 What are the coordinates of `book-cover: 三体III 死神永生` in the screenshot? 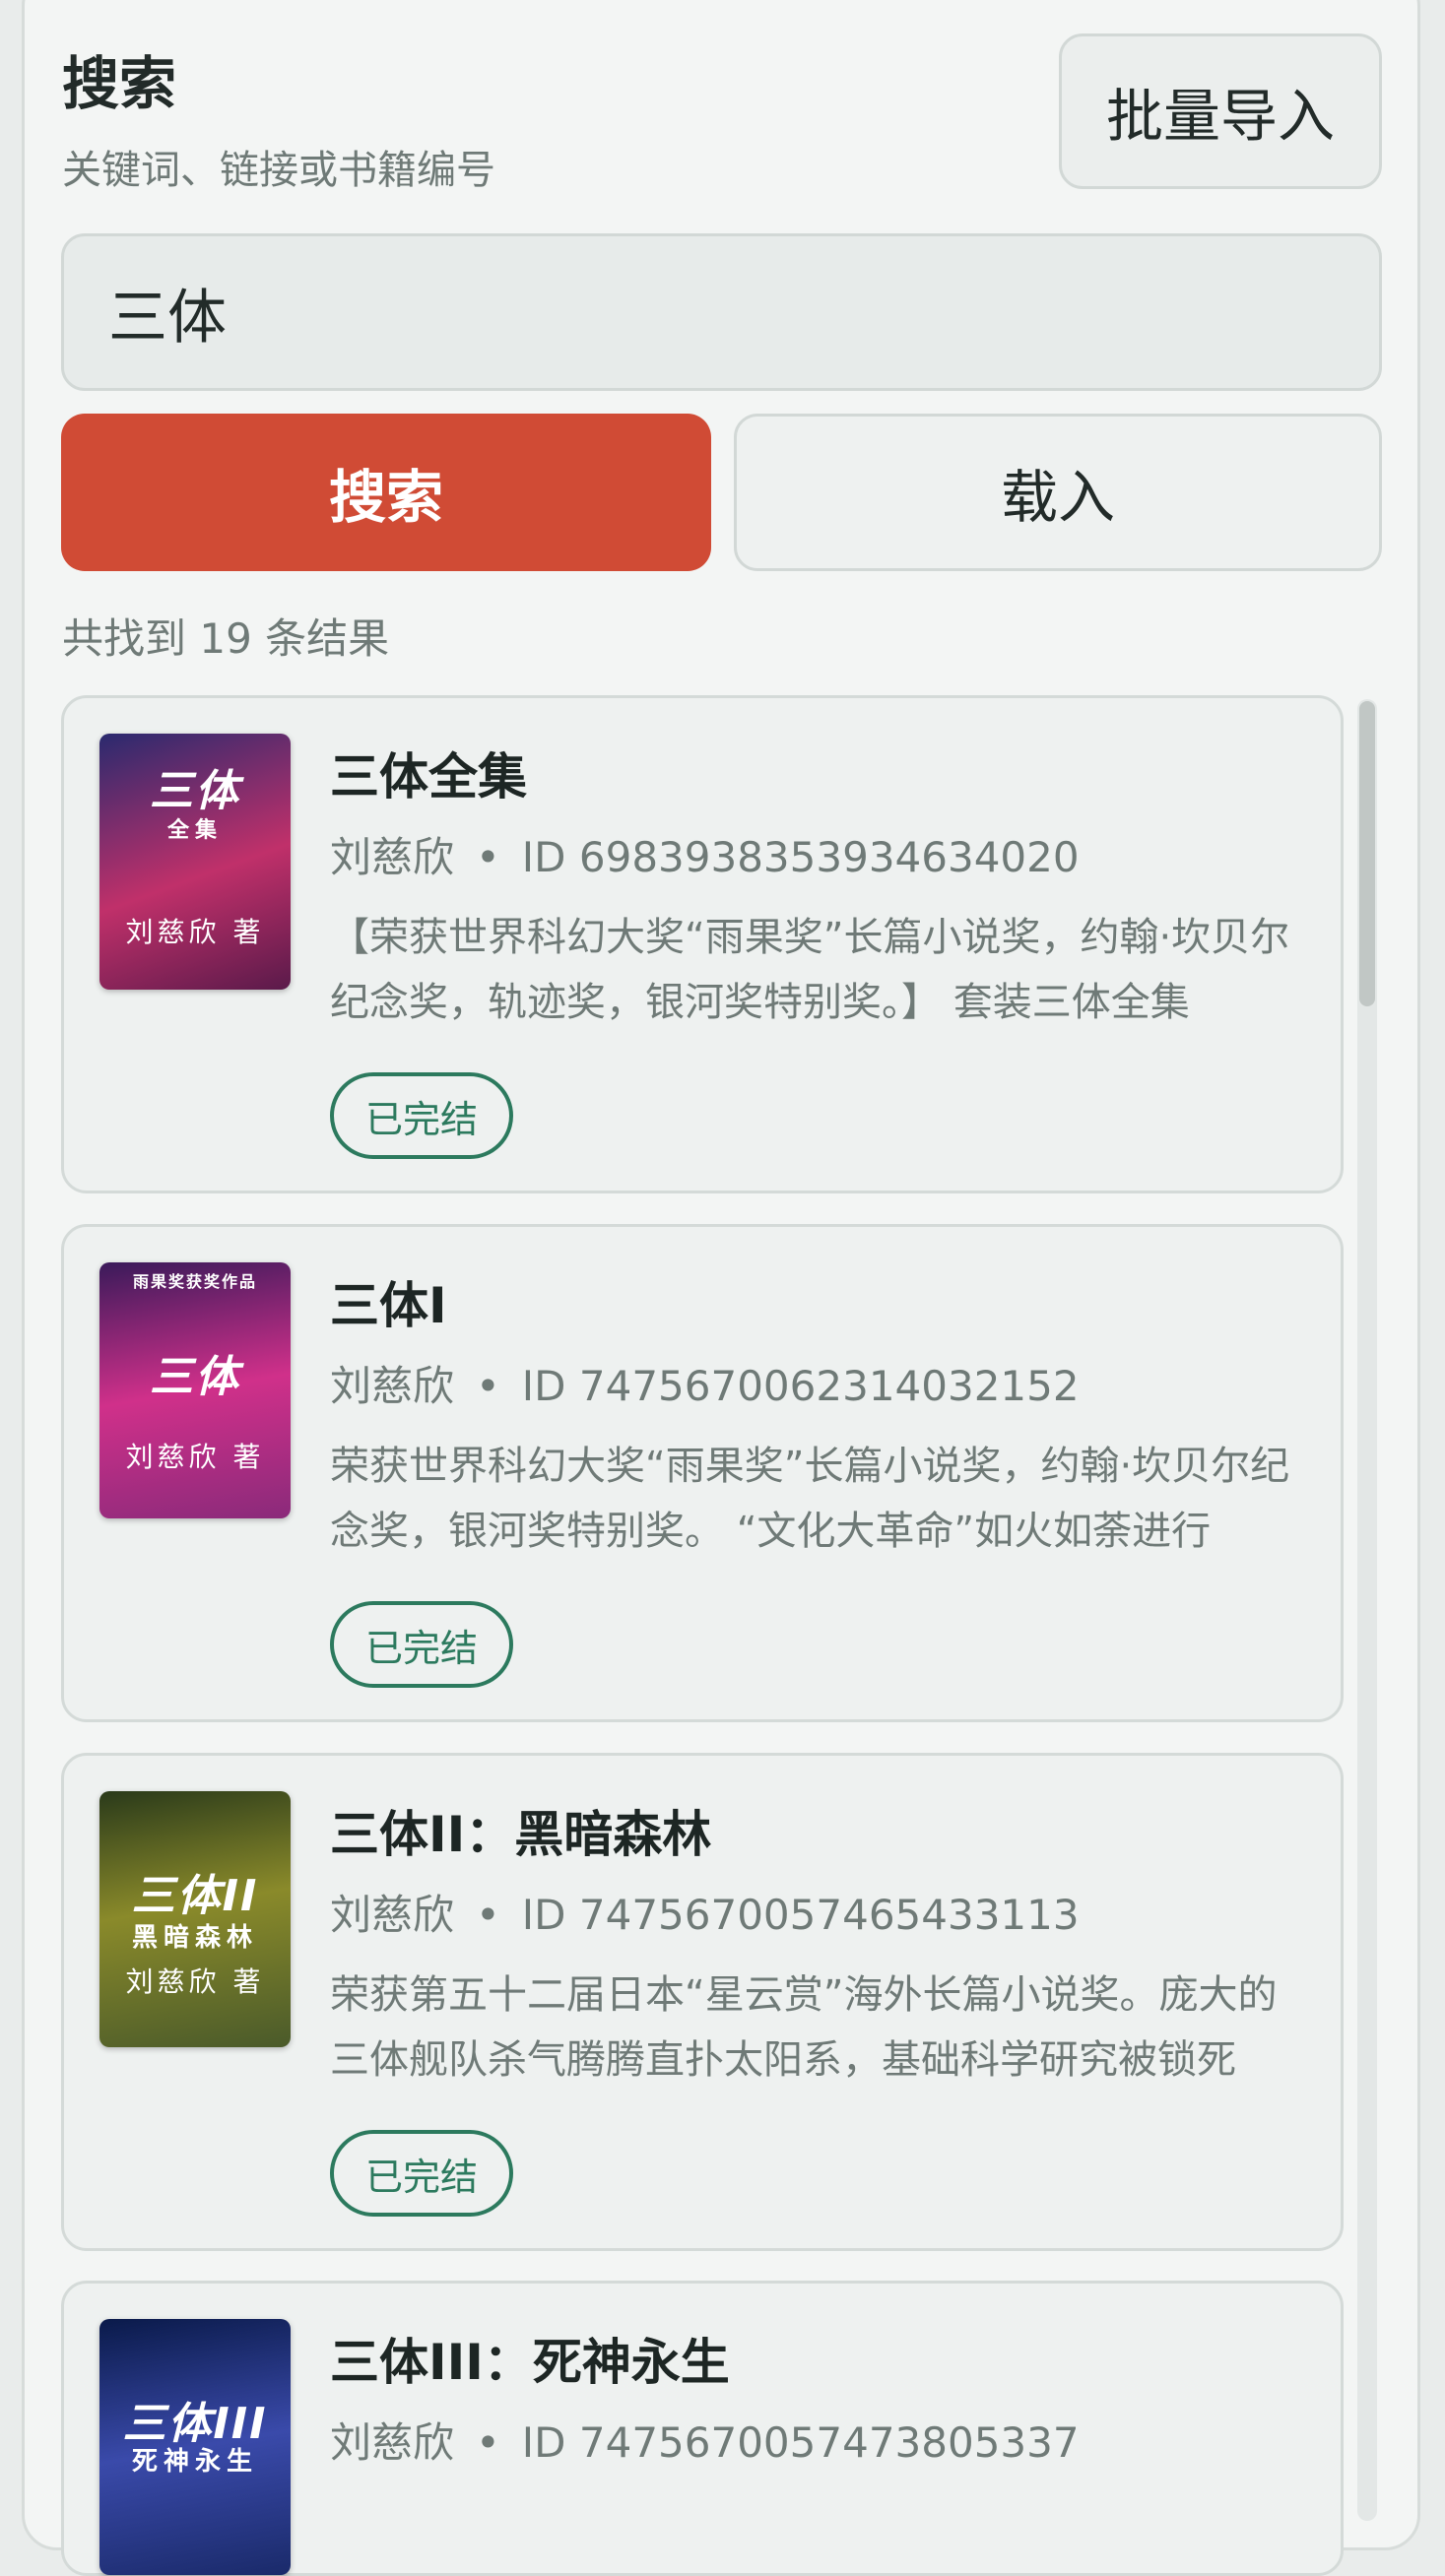 It's located at (195, 2447).